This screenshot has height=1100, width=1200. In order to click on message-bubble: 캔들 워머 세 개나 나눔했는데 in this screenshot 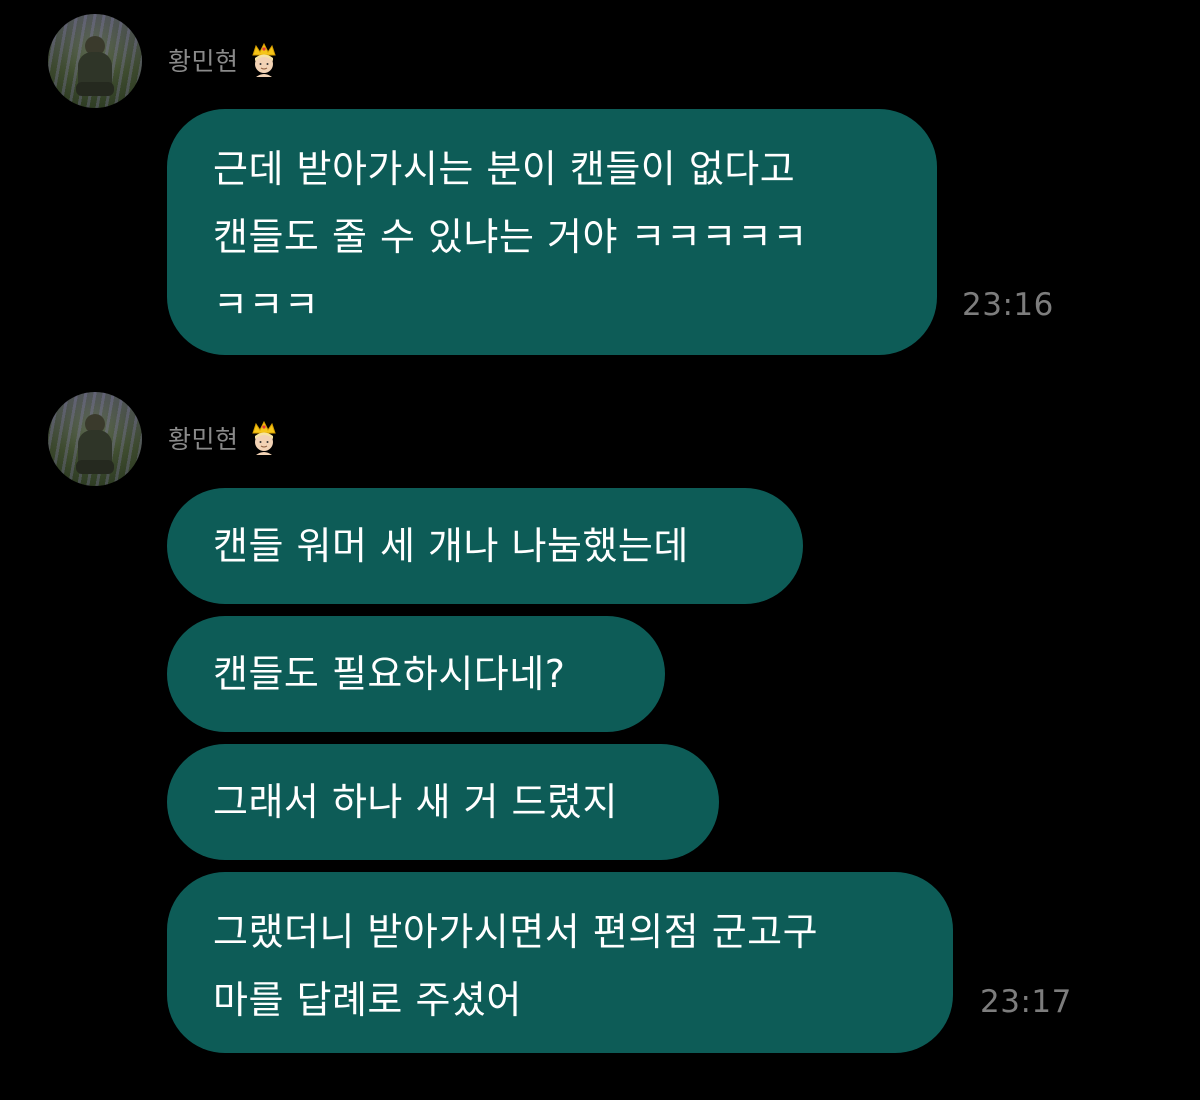, I will do `click(485, 546)`.